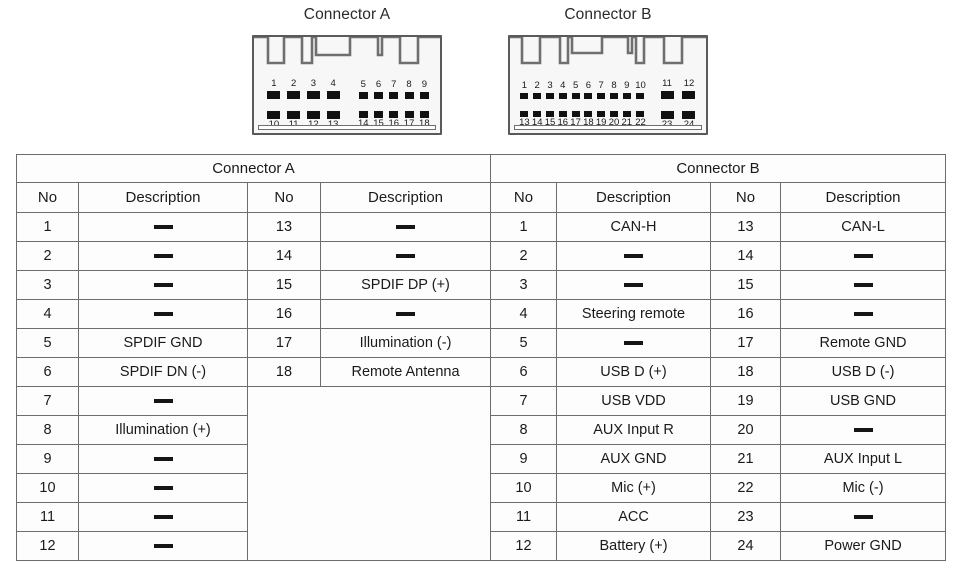  Describe the element at coordinates (163, 343) in the screenshot. I see `cell-a-left-desc: SPDIF GND` at that location.